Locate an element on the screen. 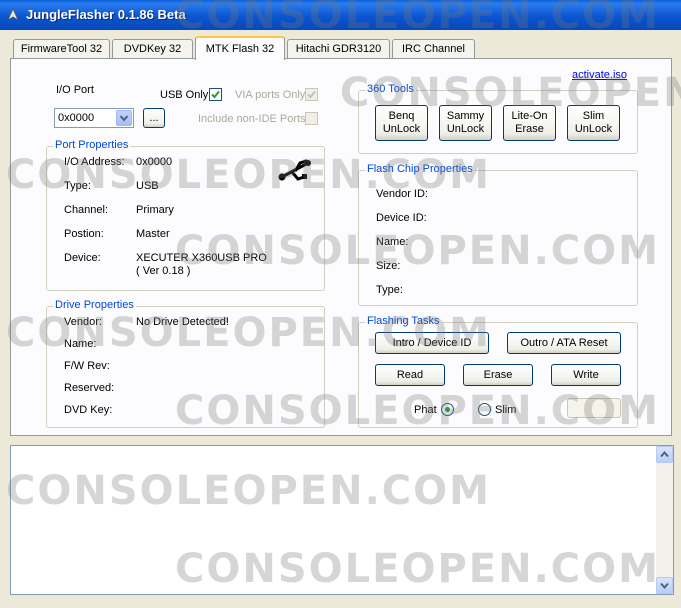 The height and width of the screenshot is (608, 681). position-value: Master is located at coordinates (153, 234).